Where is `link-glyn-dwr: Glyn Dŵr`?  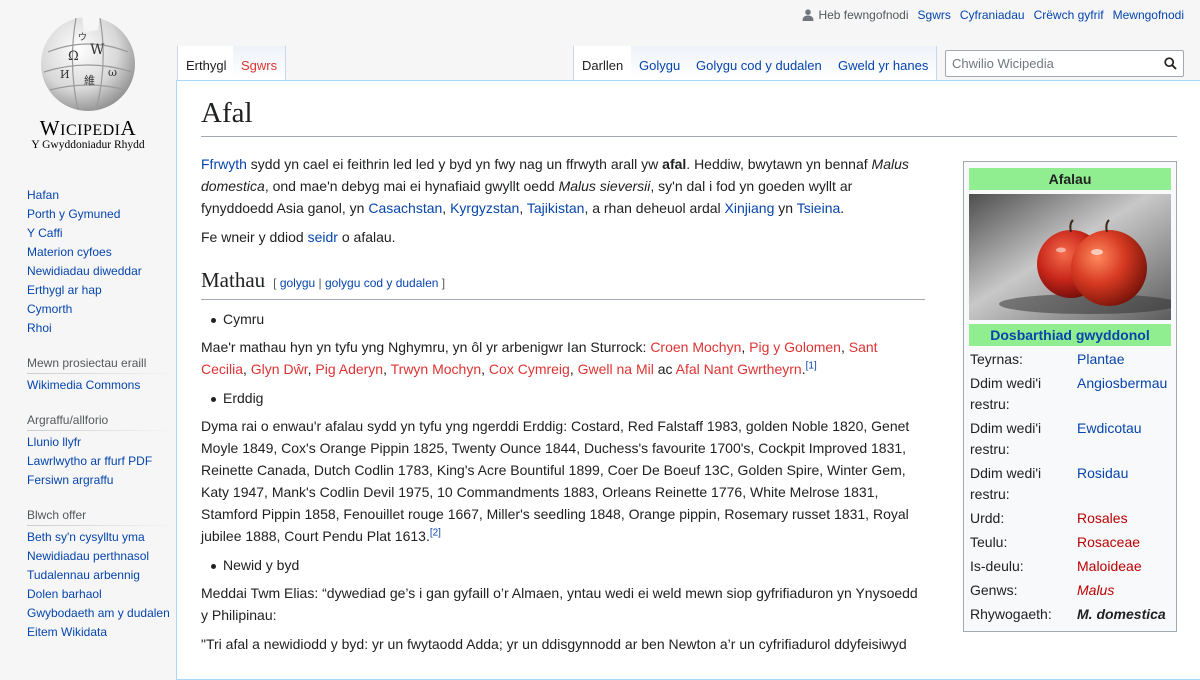 link-glyn-dwr: Glyn Dŵr is located at coordinates (279, 369).